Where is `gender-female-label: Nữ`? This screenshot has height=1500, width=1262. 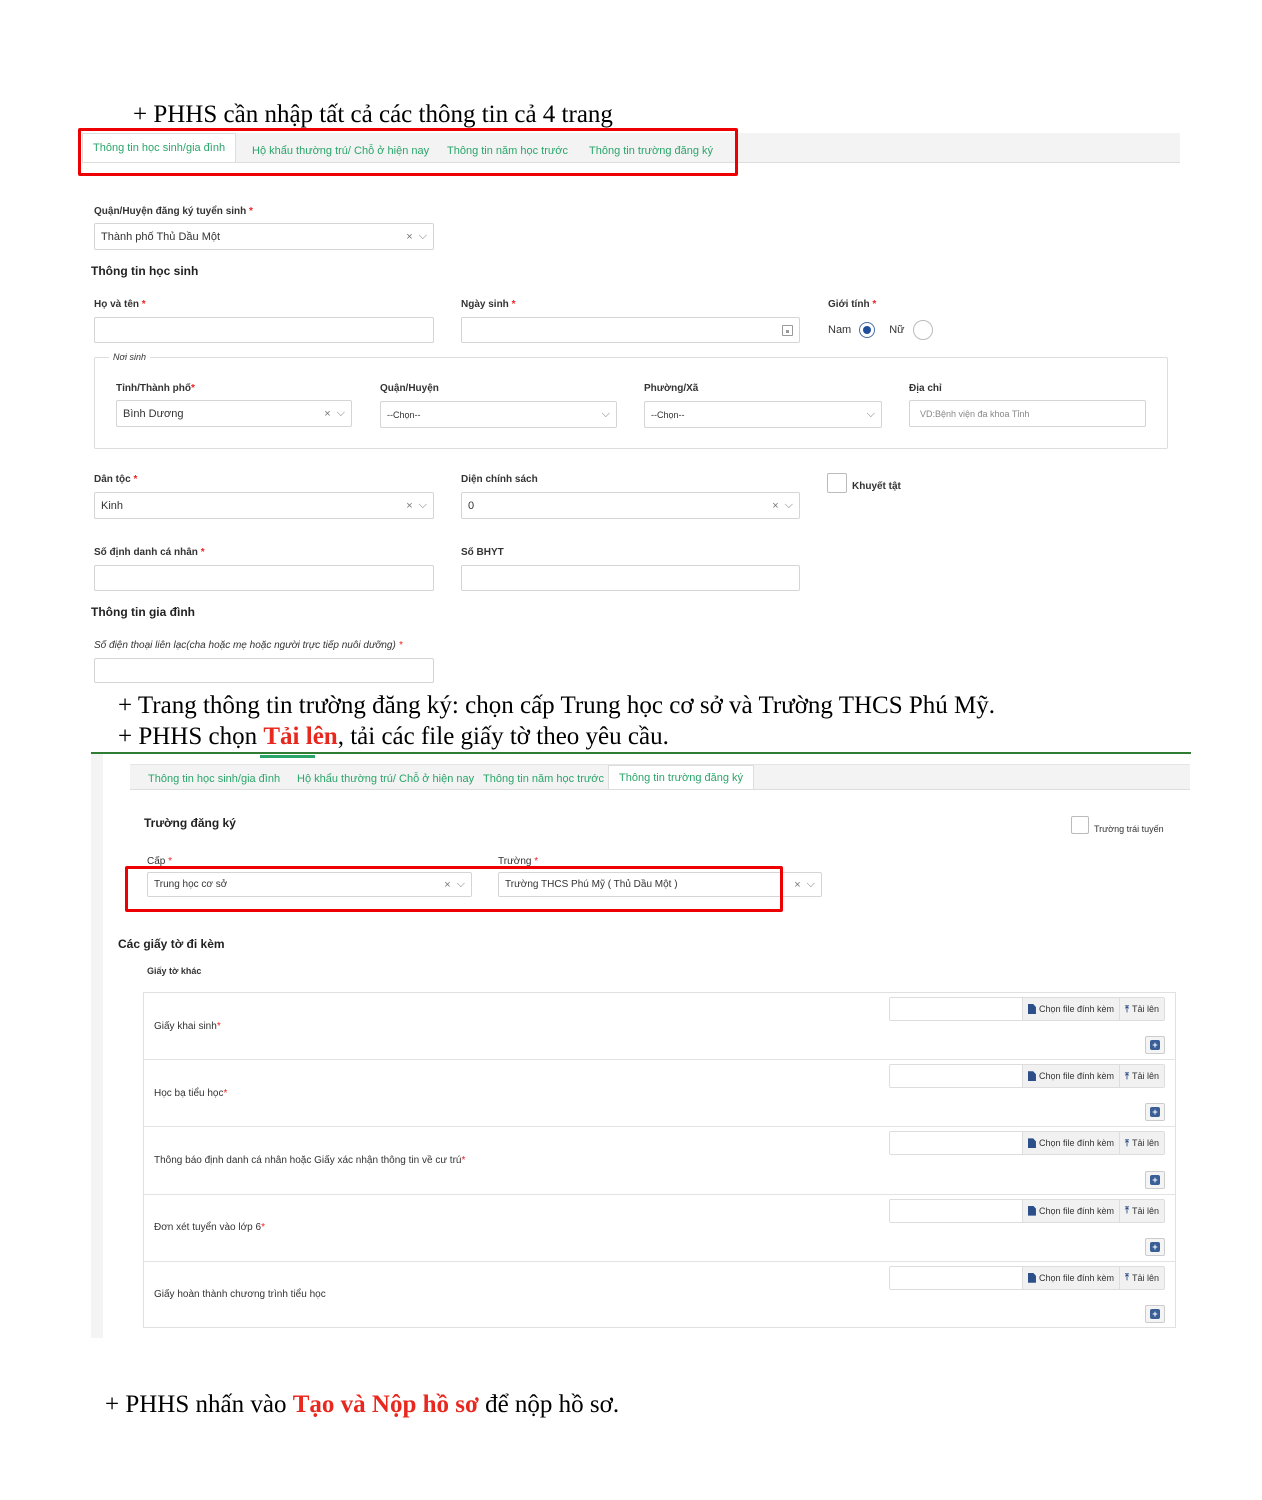 gender-female-label: Nữ is located at coordinates (897, 330).